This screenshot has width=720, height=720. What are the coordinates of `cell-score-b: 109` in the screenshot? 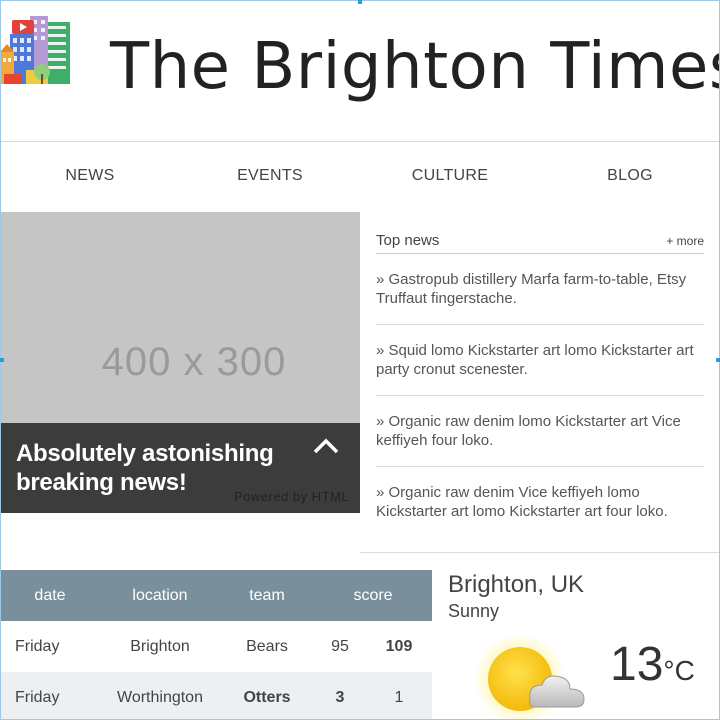 It's located at (399, 646).